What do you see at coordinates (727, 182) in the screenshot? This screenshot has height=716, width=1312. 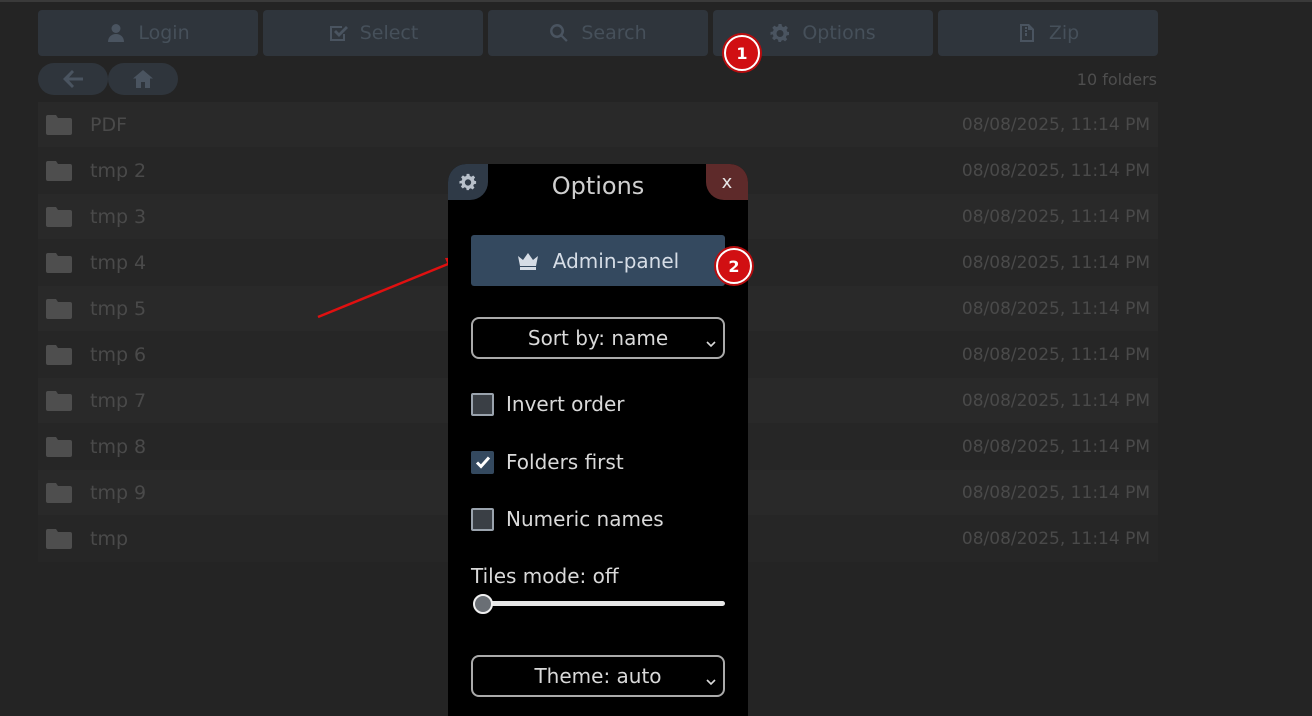 I see `close-button: x` at bounding box center [727, 182].